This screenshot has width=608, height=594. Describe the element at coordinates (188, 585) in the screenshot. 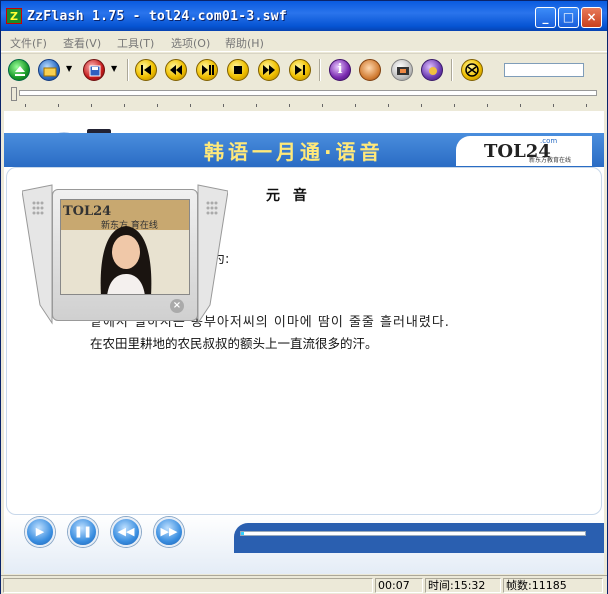

I see `status-message` at that location.